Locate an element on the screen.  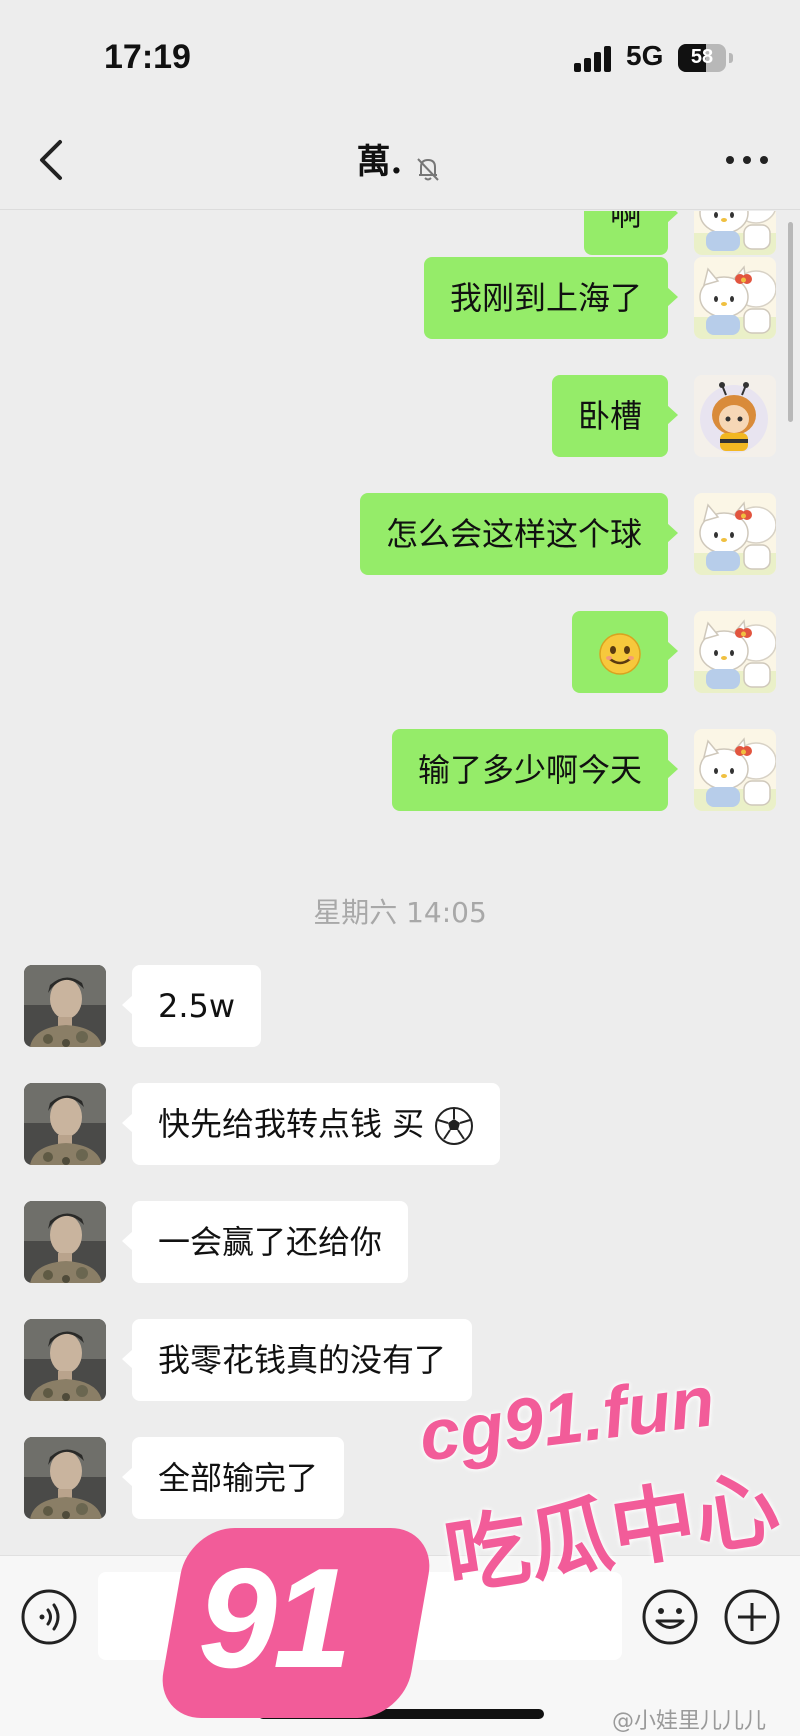
emoji-button is located at coordinates (670, 1617).